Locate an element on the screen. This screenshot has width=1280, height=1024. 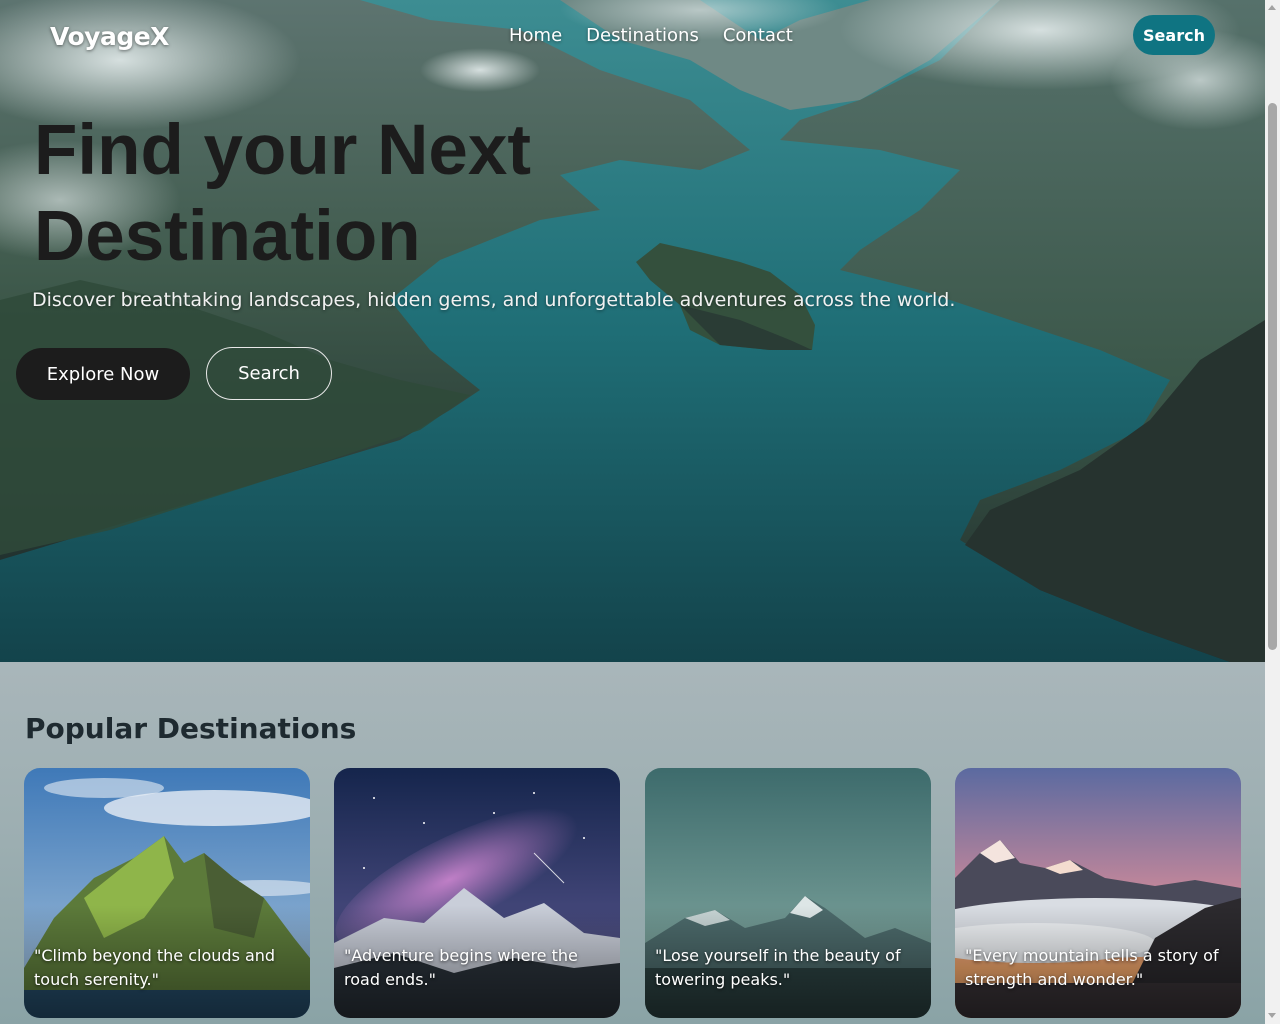
explore-now-button: Explore Now is located at coordinates (103, 374).